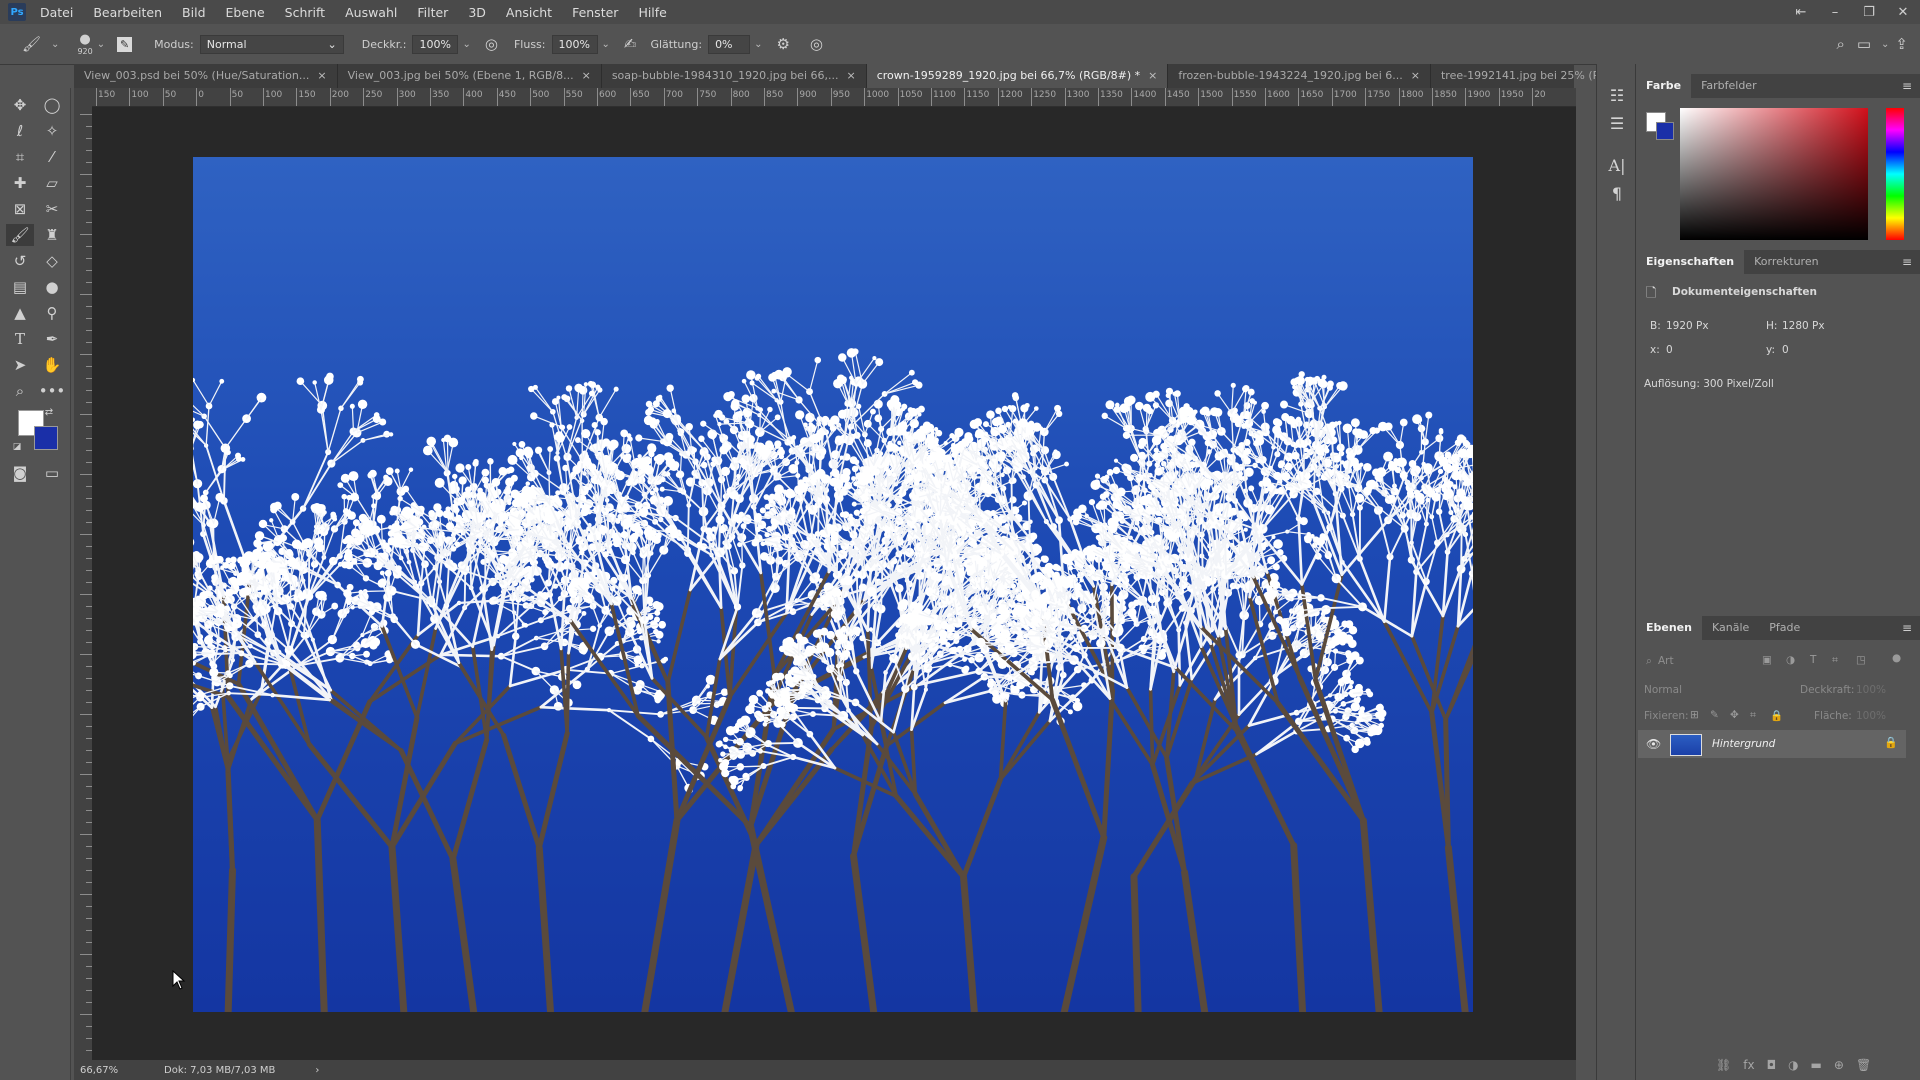  I want to click on eye-icon: 👁, so click(1653, 744).